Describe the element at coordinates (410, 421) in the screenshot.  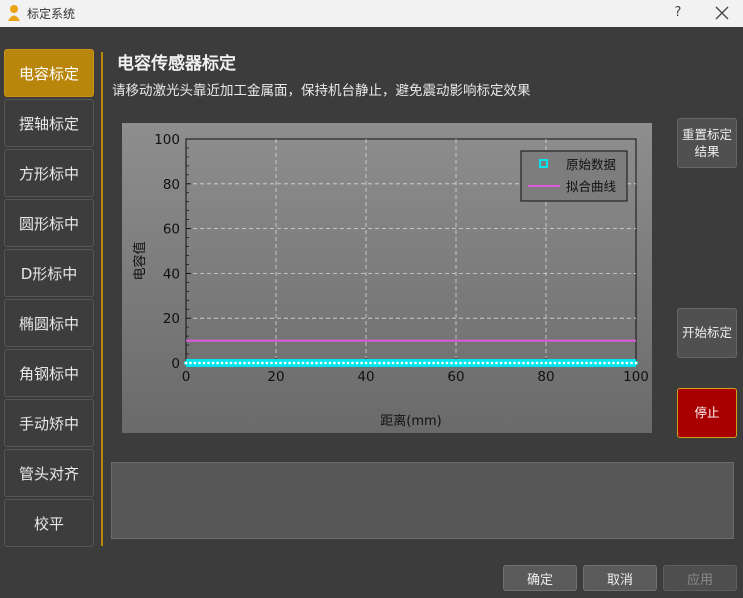
I see `x-axis-label: 距离(mm)` at that location.